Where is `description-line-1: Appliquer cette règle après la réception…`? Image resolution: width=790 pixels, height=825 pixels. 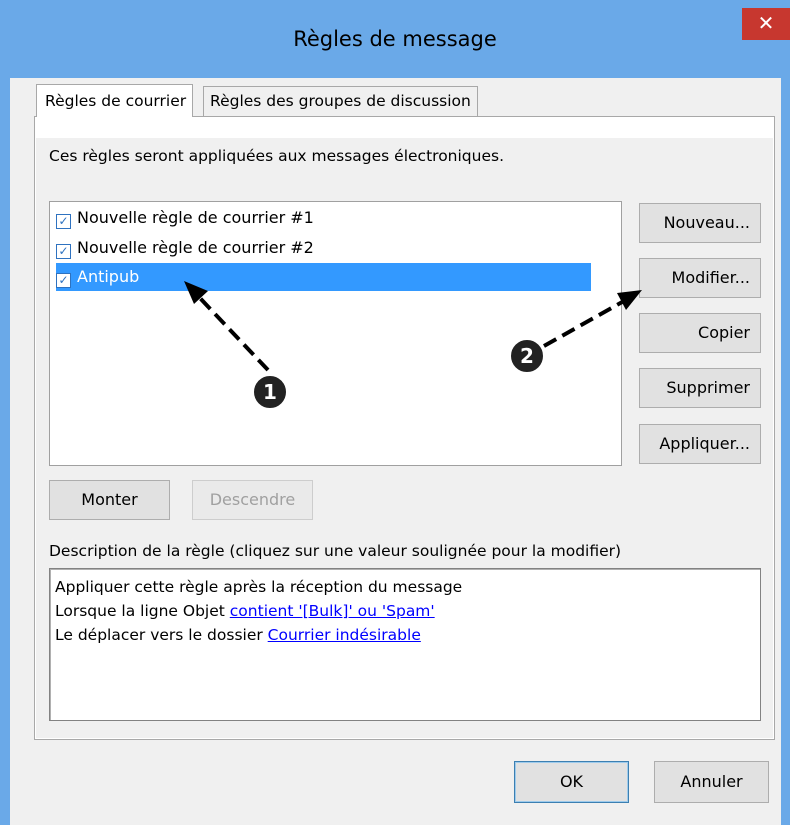
description-line-1: Appliquer cette règle après la réception… is located at coordinates (259, 587).